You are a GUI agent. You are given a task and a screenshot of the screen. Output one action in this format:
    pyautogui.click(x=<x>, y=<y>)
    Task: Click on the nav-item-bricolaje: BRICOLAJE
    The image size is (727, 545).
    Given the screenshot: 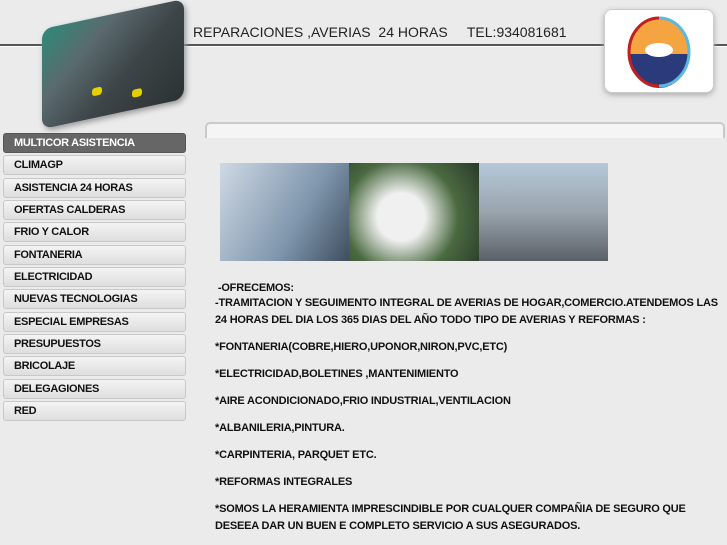 What is the action you would take?
    pyautogui.click(x=94, y=366)
    